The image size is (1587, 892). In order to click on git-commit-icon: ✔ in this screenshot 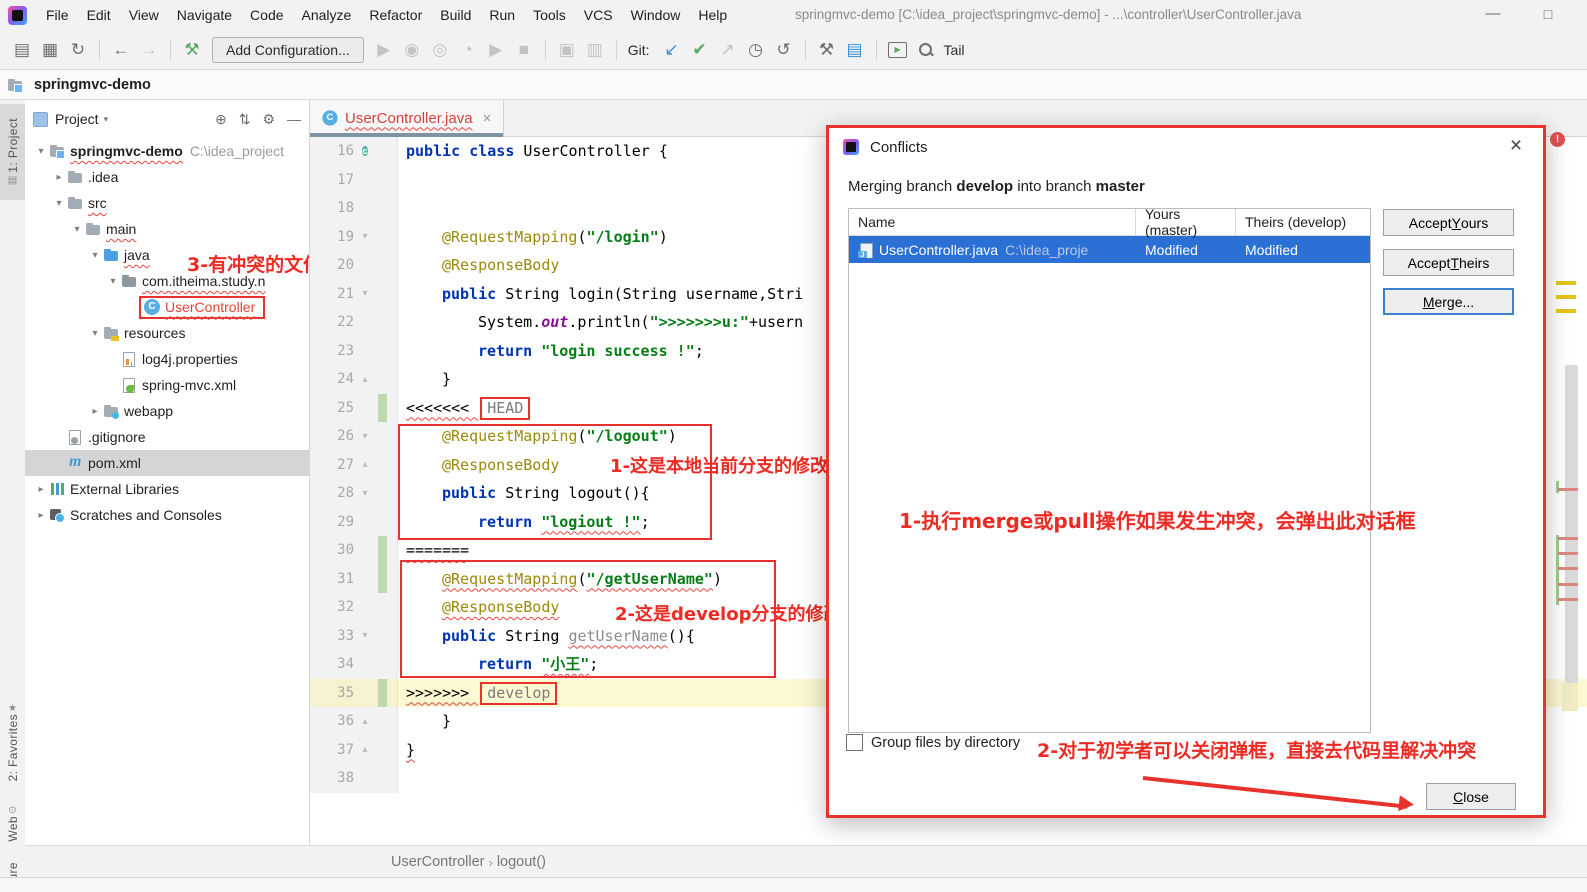, I will do `click(700, 50)`.